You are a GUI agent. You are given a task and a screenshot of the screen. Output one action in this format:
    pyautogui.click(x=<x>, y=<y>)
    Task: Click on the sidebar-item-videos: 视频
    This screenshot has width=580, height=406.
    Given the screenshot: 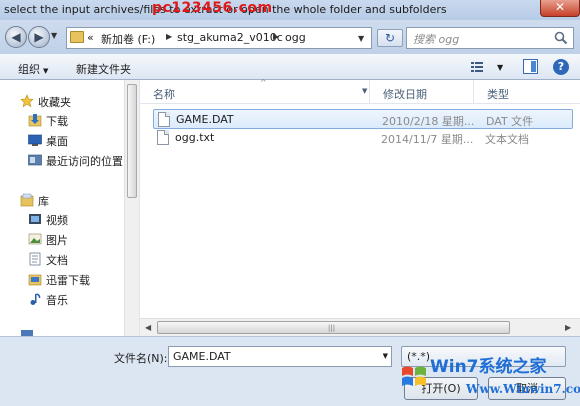 What is the action you would take?
    pyautogui.click(x=62, y=219)
    